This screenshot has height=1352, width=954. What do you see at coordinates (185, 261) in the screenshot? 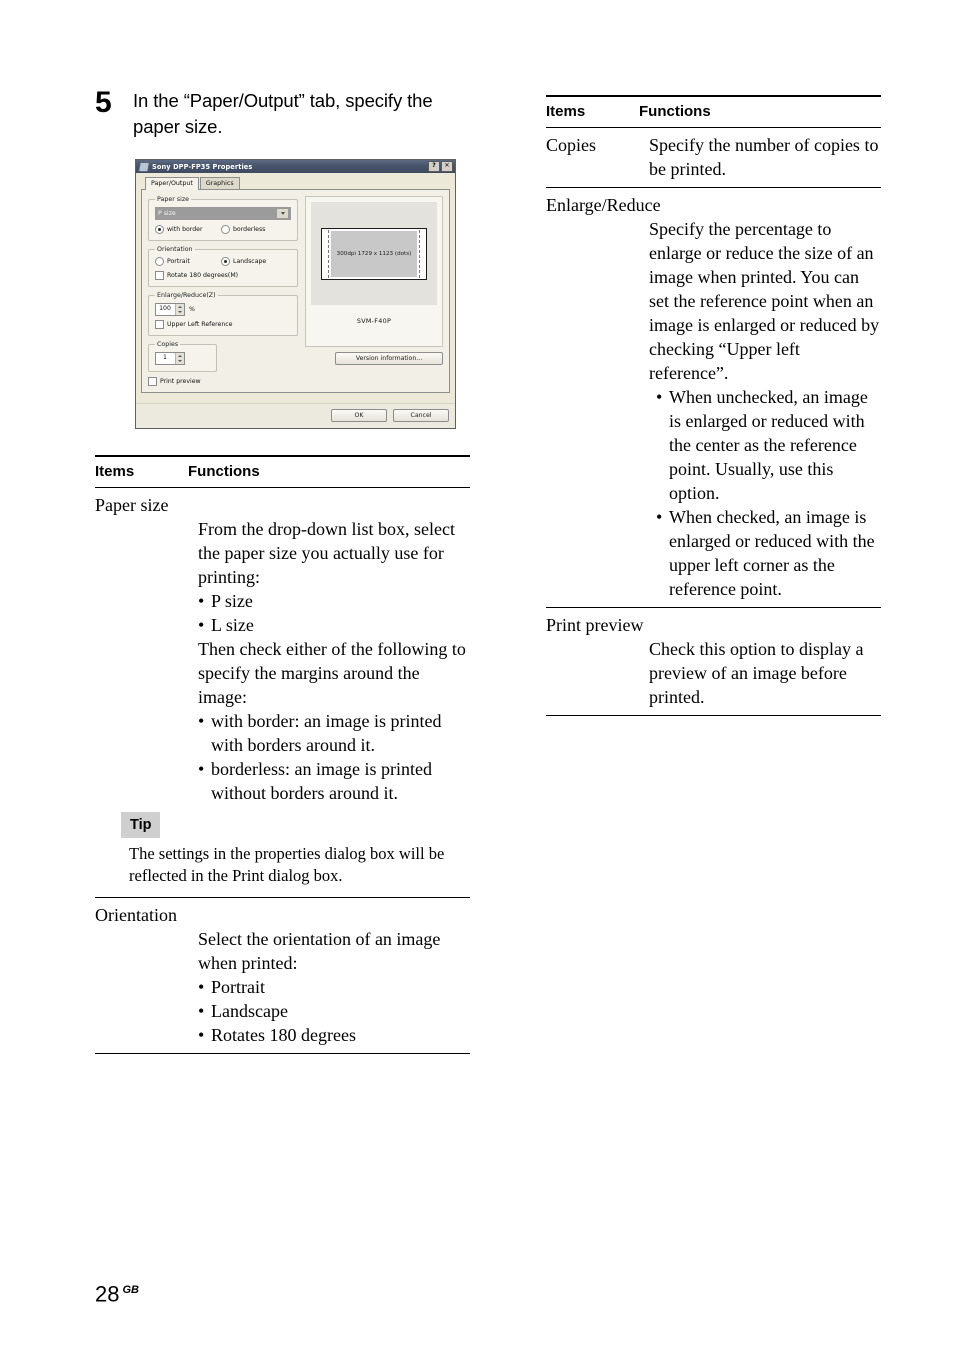
I see `radio-portrait: Portrait` at bounding box center [185, 261].